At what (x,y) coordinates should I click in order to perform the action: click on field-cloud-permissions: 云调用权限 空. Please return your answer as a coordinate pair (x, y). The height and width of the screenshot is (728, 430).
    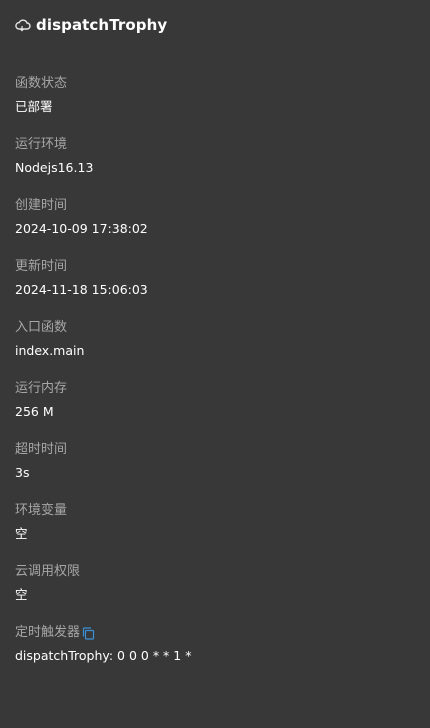
    Looking at the image, I should click on (47, 583).